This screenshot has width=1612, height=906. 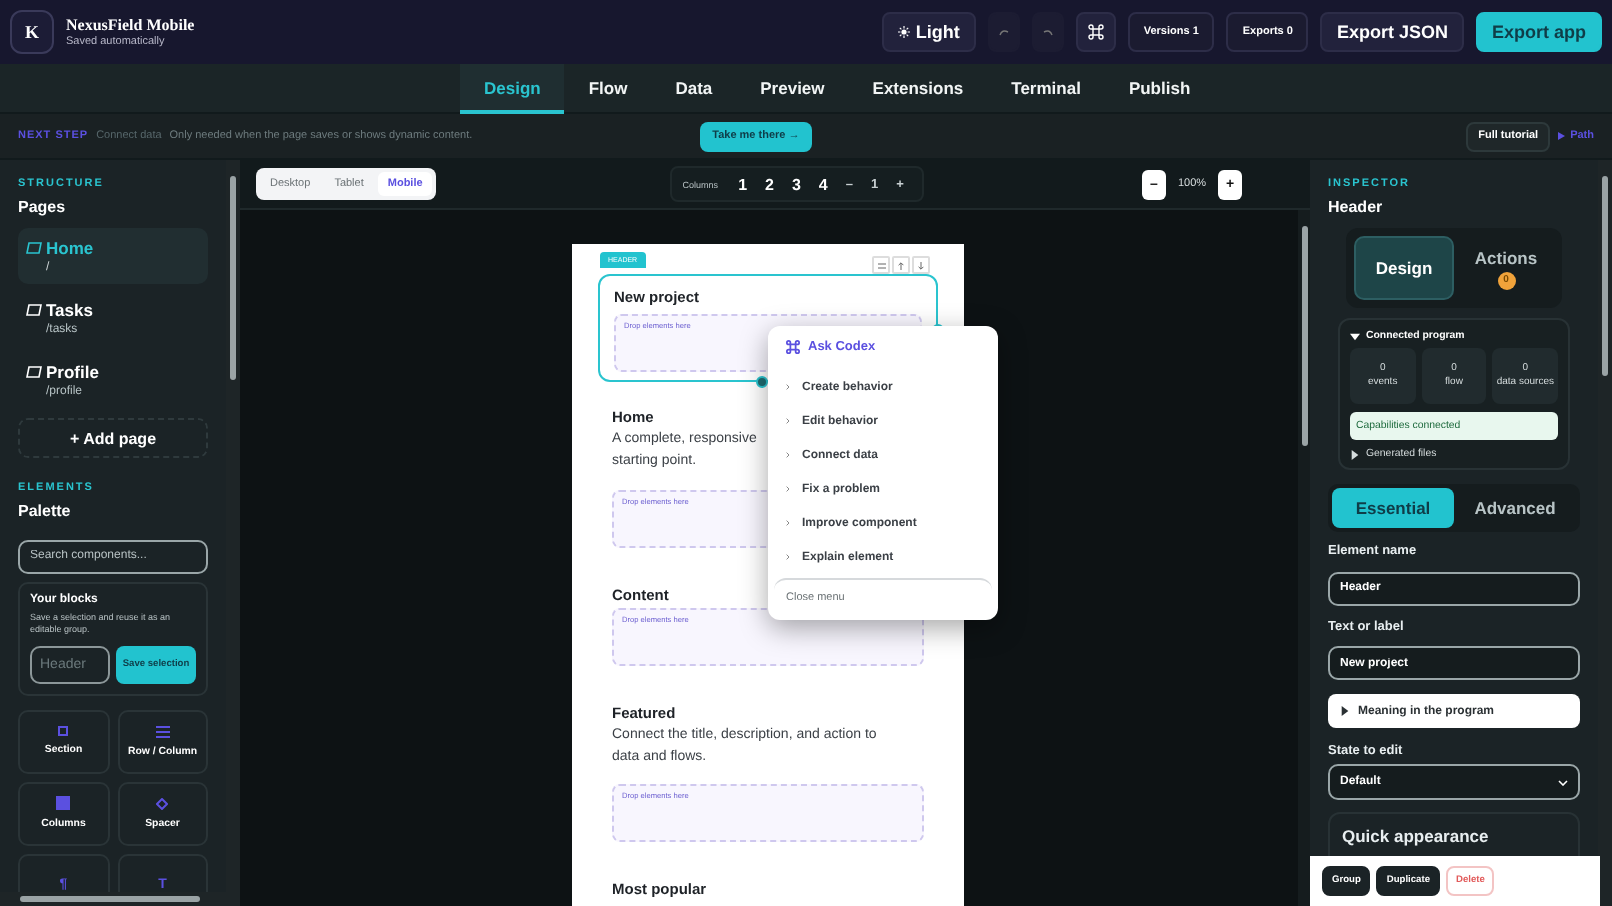 What do you see at coordinates (70, 248) in the screenshot?
I see `page-name: Home` at bounding box center [70, 248].